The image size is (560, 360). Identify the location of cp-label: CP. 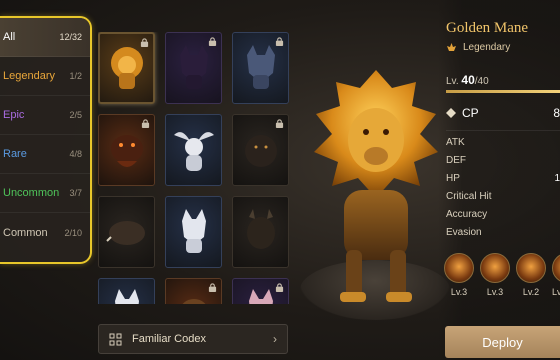
(470, 113).